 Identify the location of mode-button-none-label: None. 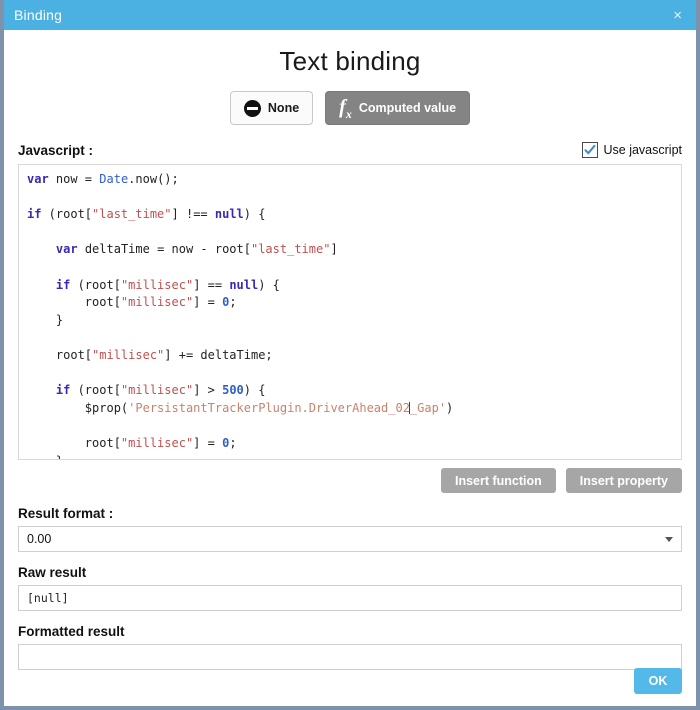
(283, 108).